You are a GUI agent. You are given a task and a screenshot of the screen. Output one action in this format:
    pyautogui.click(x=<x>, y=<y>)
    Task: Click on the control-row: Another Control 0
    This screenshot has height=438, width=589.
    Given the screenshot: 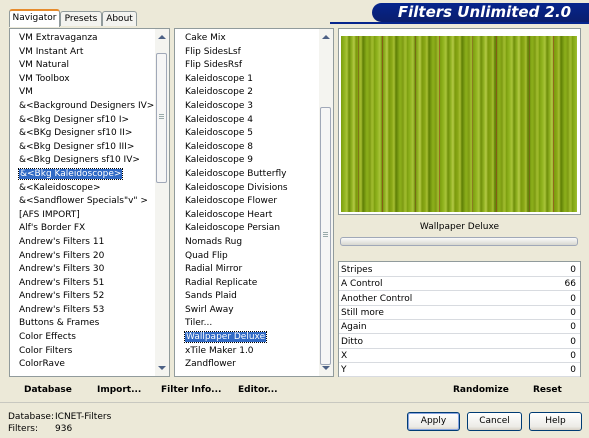 What is the action you would take?
    pyautogui.click(x=459, y=299)
    